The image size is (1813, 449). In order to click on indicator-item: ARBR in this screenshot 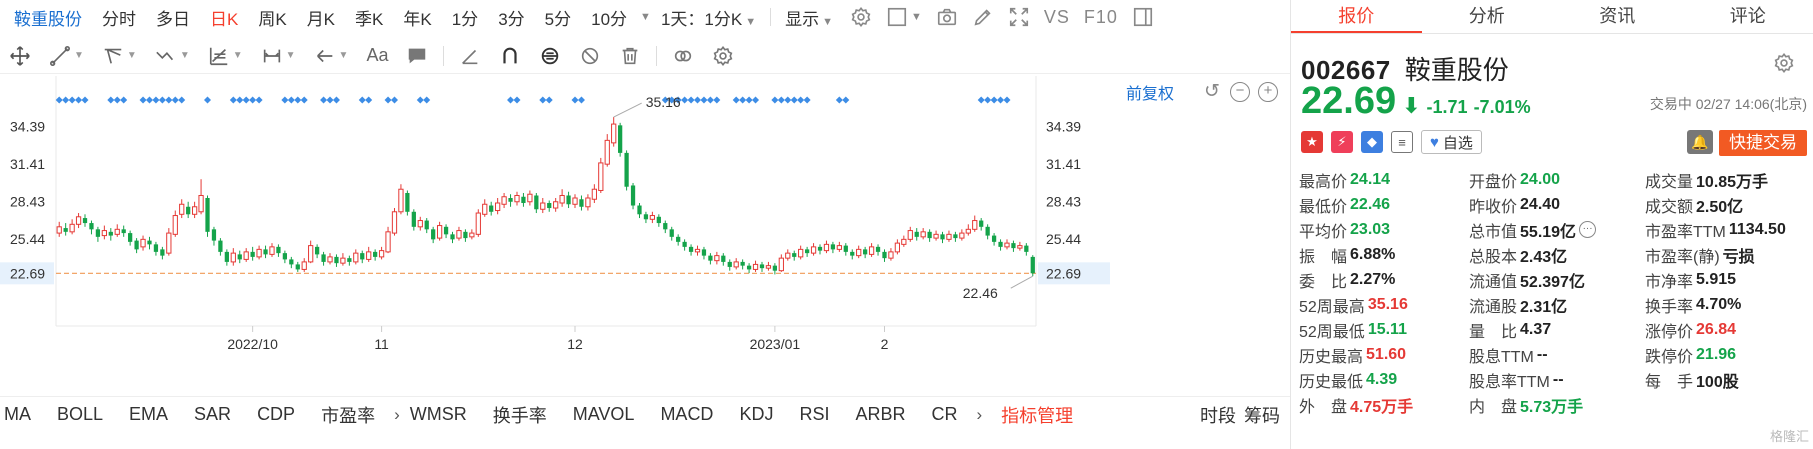, I will do `click(880, 414)`.